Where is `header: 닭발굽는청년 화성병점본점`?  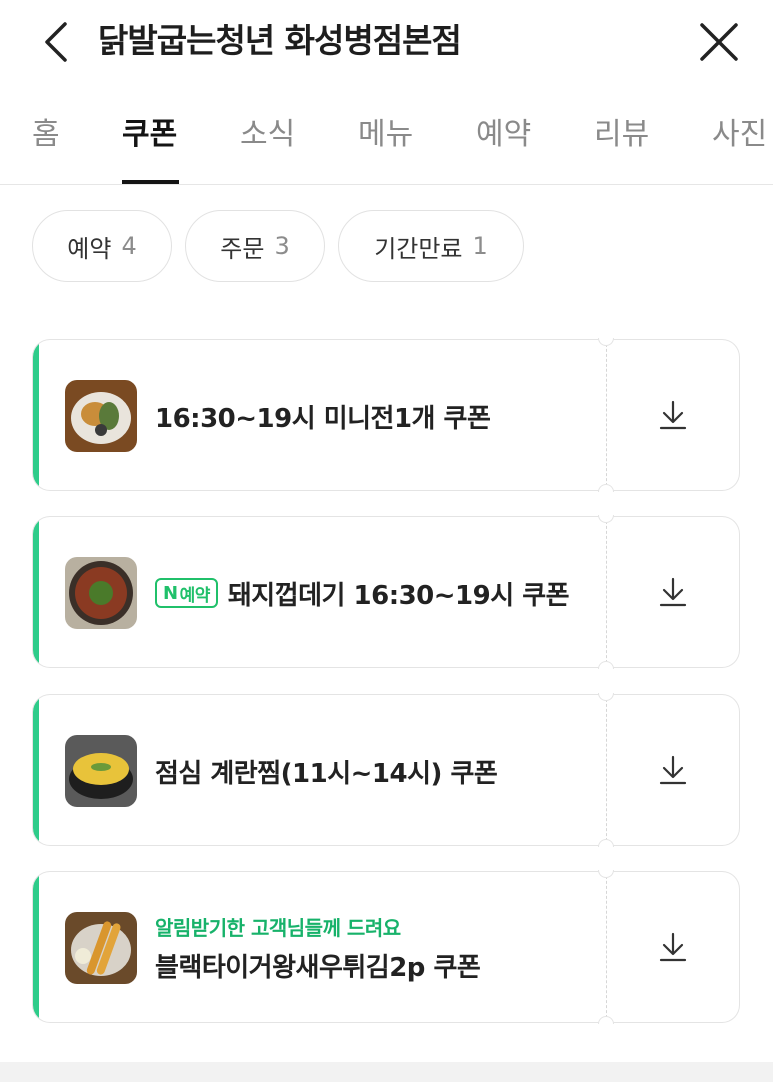 header: 닭발굽는청년 화성병점본점 is located at coordinates (386, 45).